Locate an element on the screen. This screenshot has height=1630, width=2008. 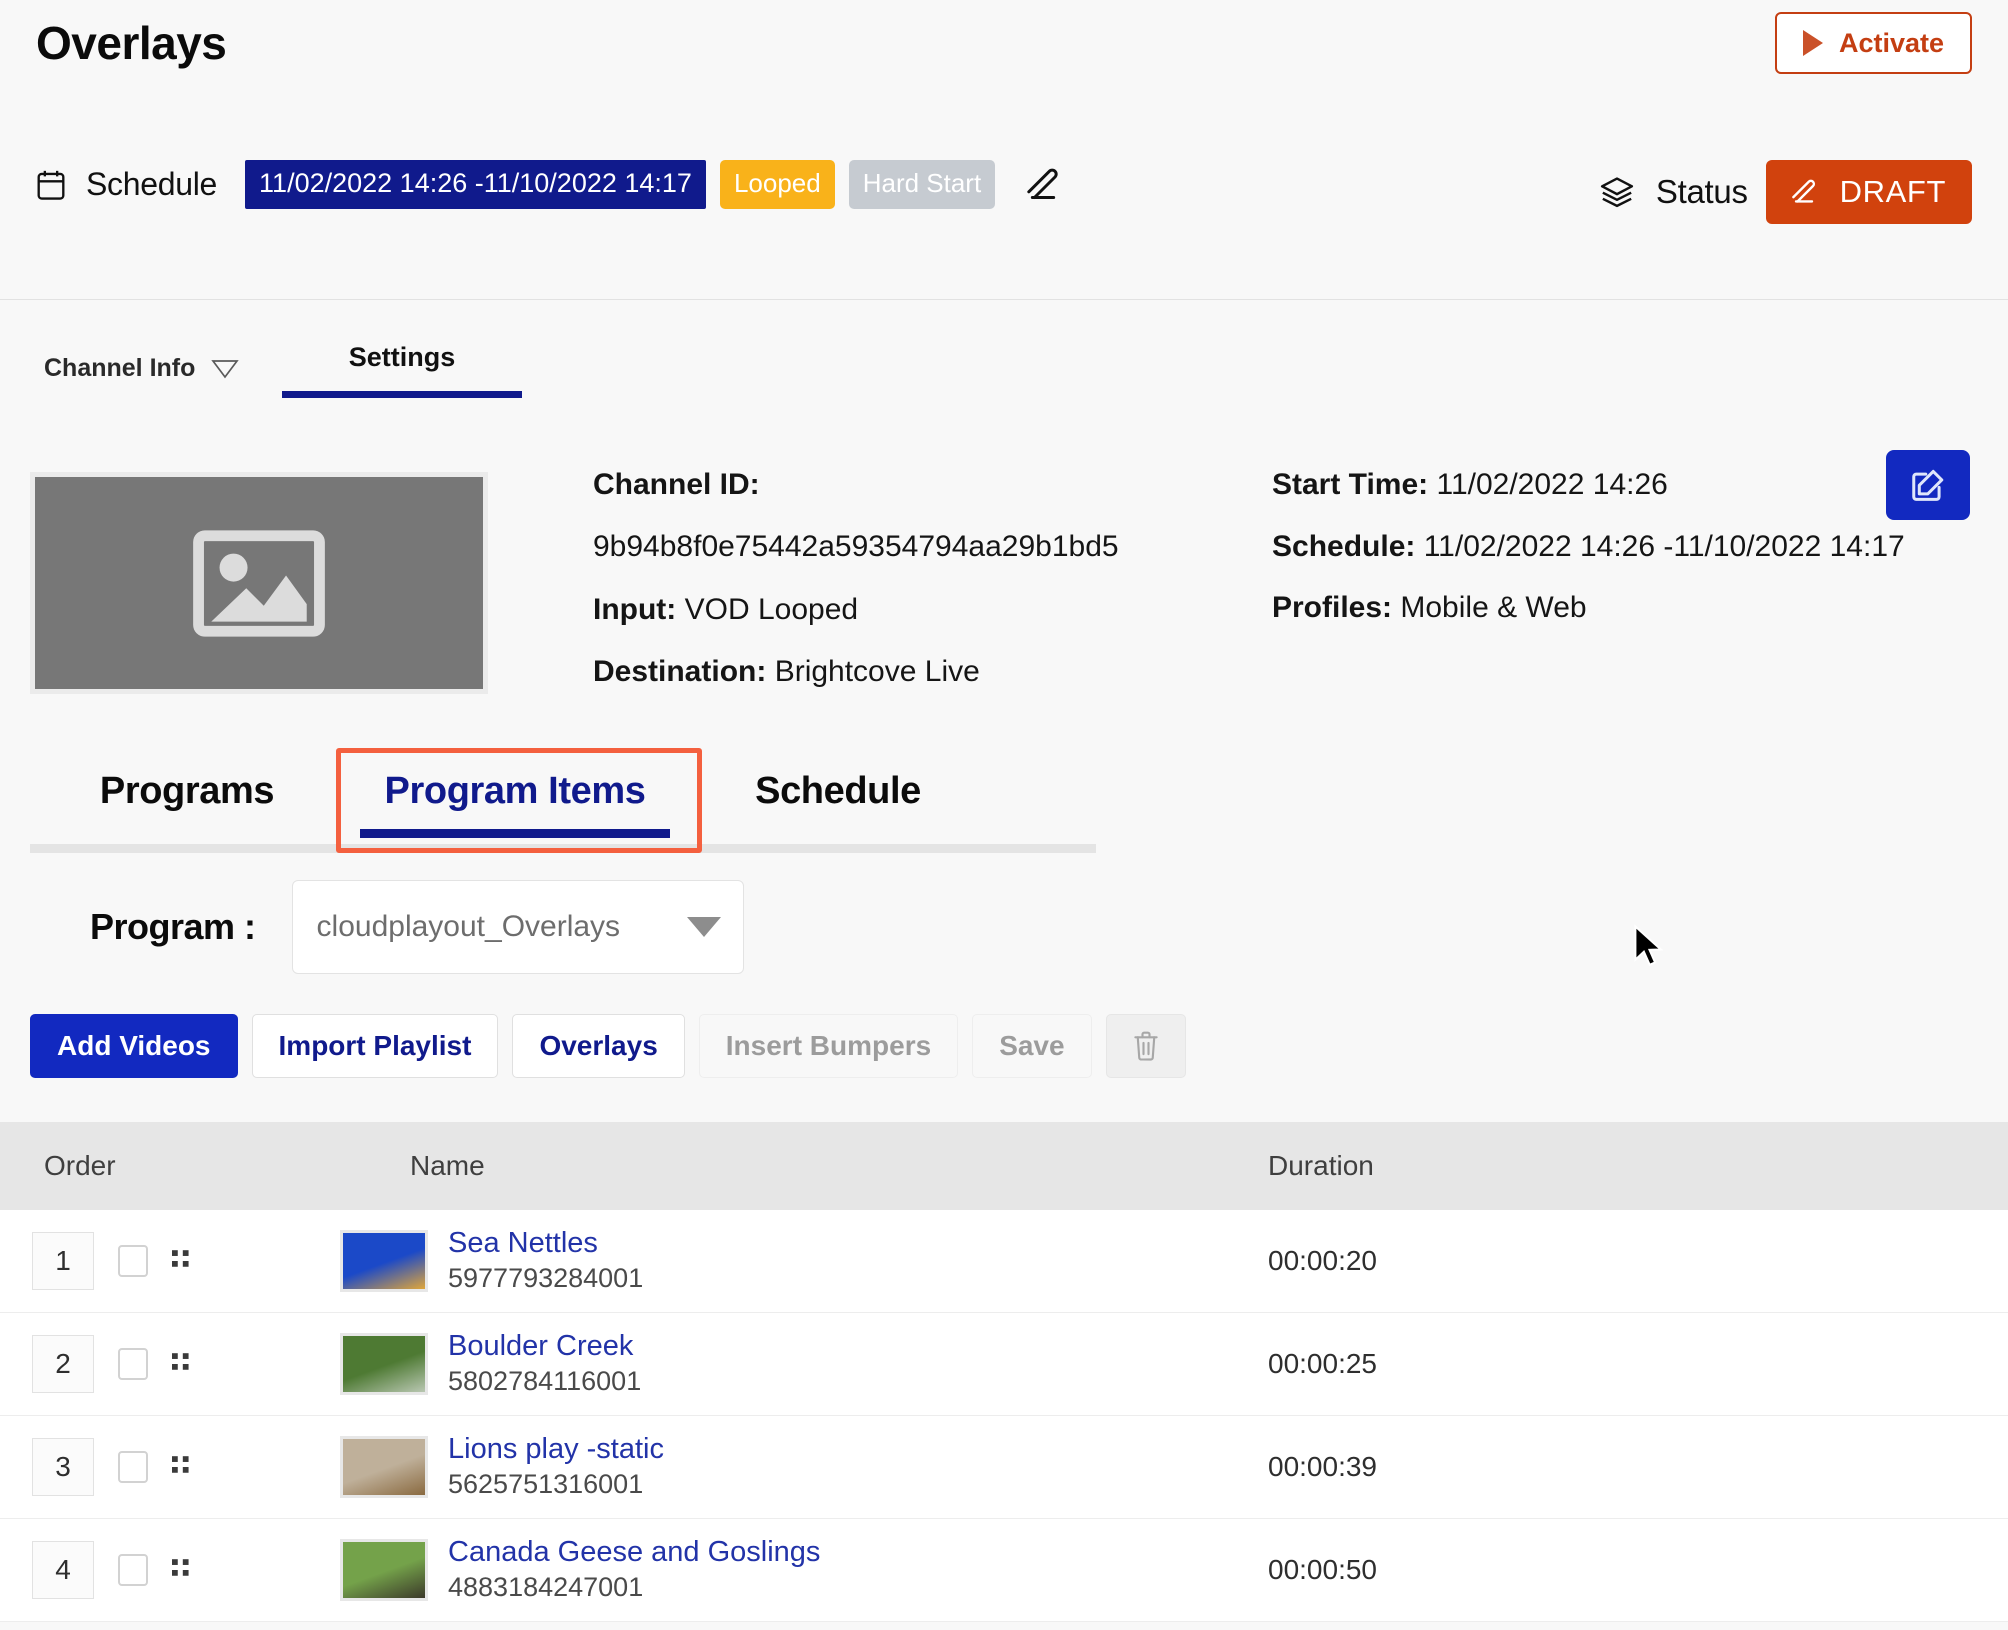
row-name-cell: Canada Geese and Goslings 4883184247001 is located at coordinates (754, 1570).